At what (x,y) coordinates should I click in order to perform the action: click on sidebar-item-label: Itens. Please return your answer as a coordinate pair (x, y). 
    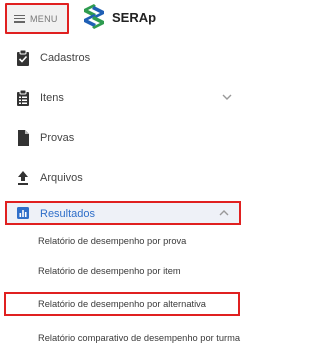
    Looking at the image, I should click on (52, 98).